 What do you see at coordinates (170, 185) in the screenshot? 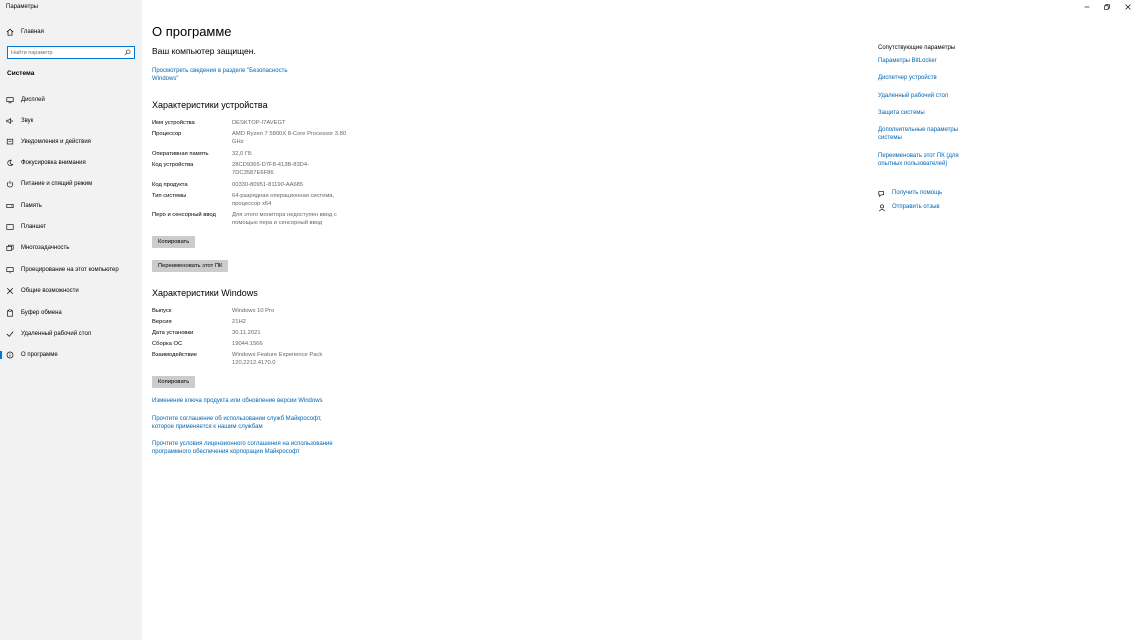
I see `spec-key: Код продукта` at bounding box center [170, 185].